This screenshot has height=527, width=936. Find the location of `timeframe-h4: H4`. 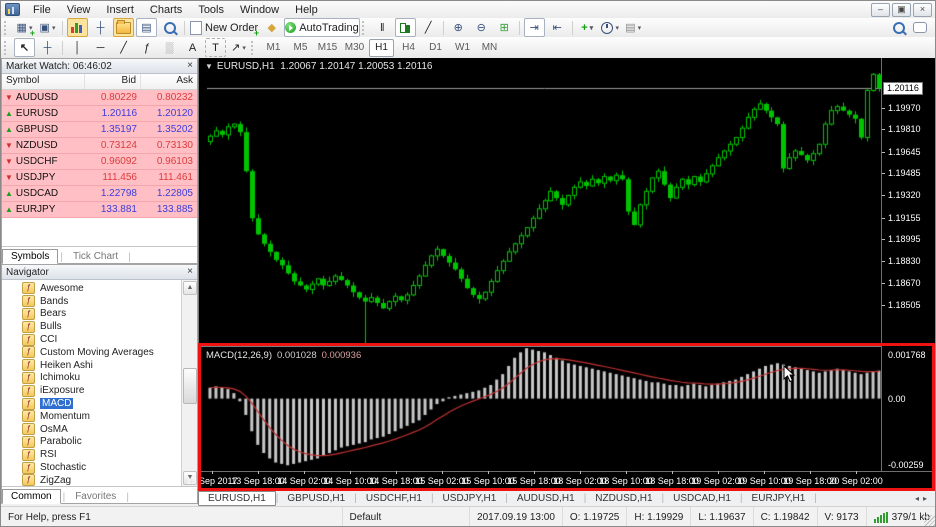

timeframe-h4: H4 is located at coordinates (408, 48).